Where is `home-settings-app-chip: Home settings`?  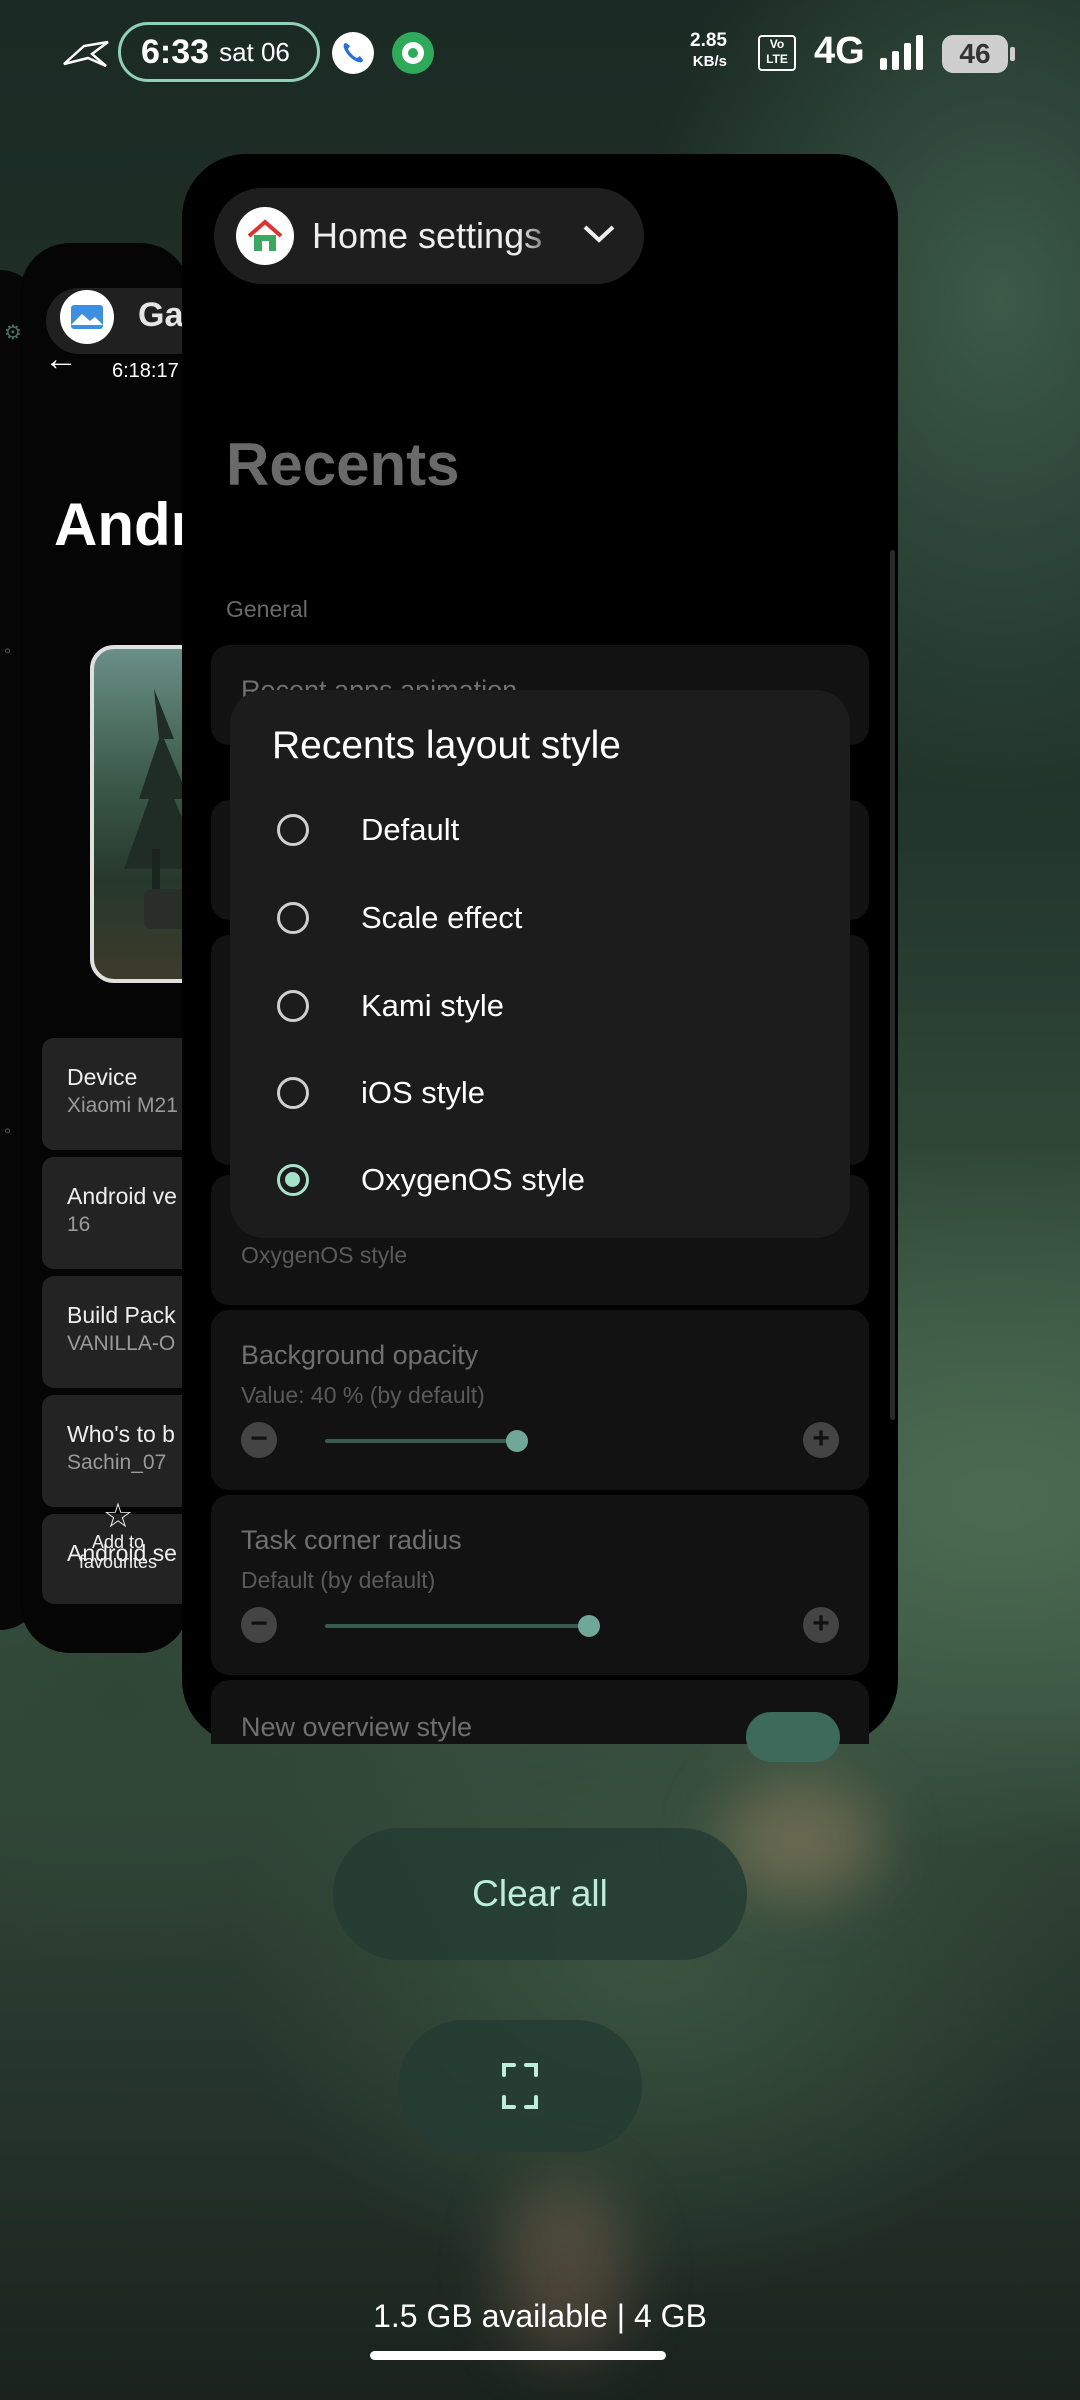 home-settings-app-chip: Home settings is located at coordinates (429, 236).